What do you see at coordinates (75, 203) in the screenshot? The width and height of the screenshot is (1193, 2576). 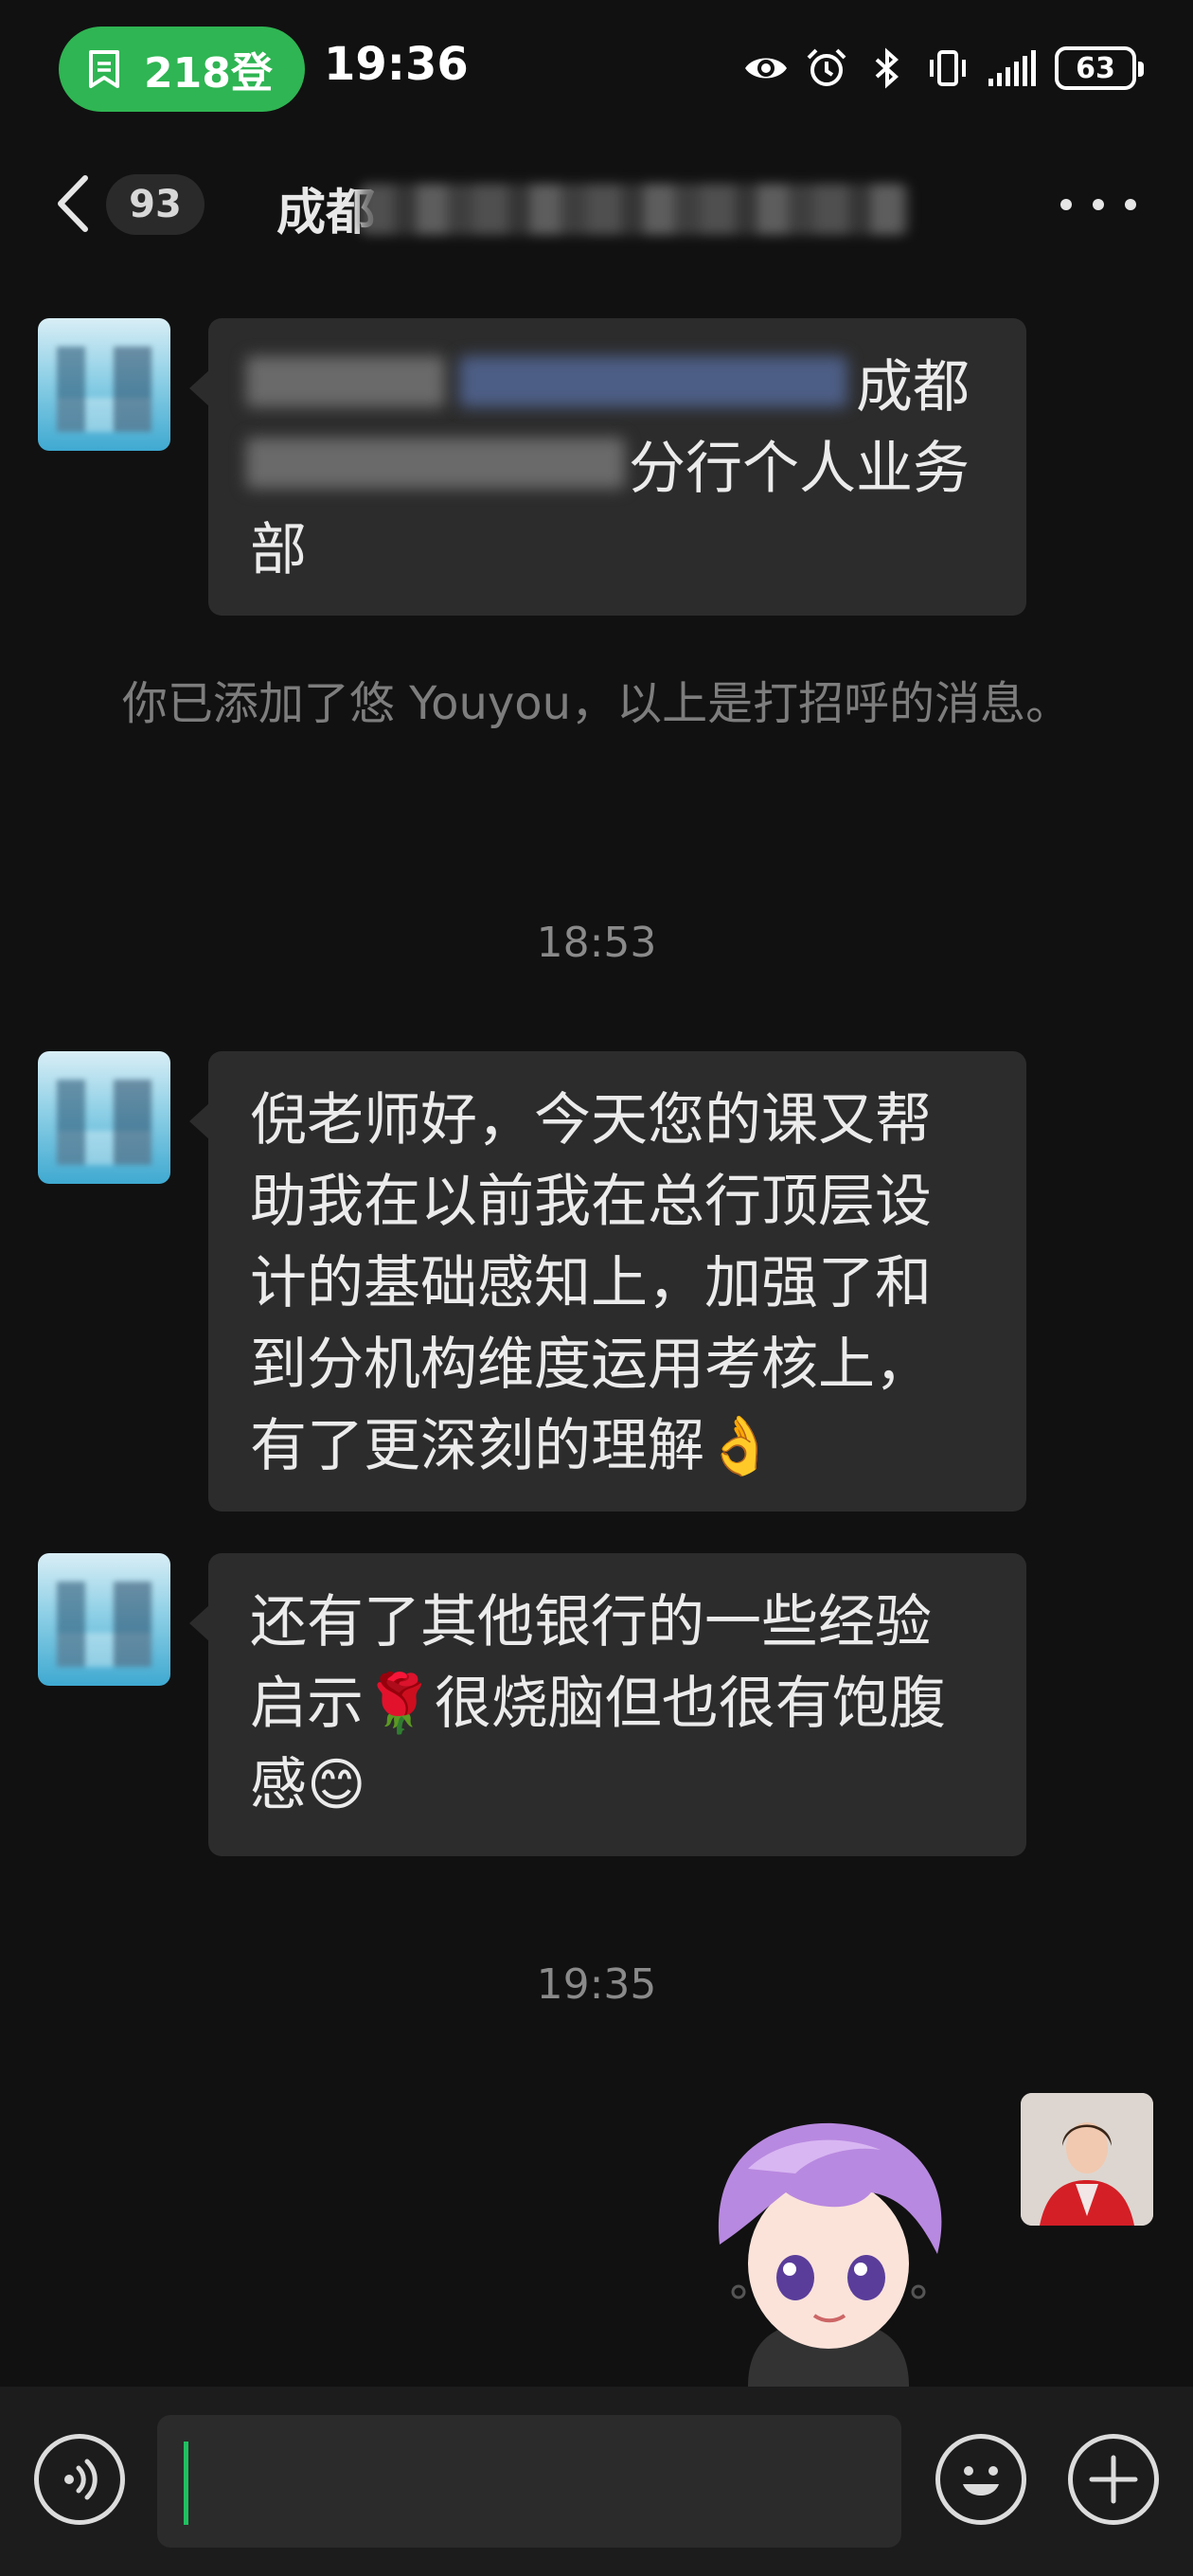 I see `chevron-left-icon` at bounding box center [75, 203].